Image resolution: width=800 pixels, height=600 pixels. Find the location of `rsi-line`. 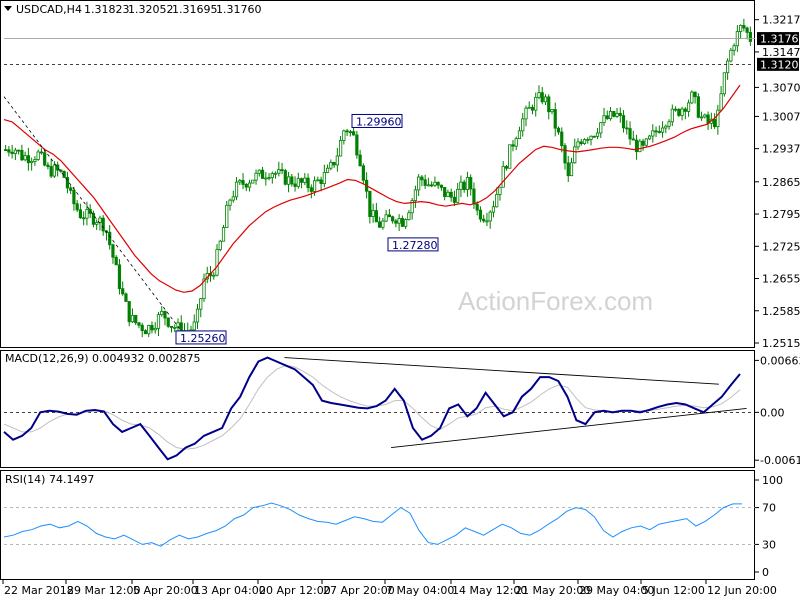

rsi-line is located at coordinates (372, 524).